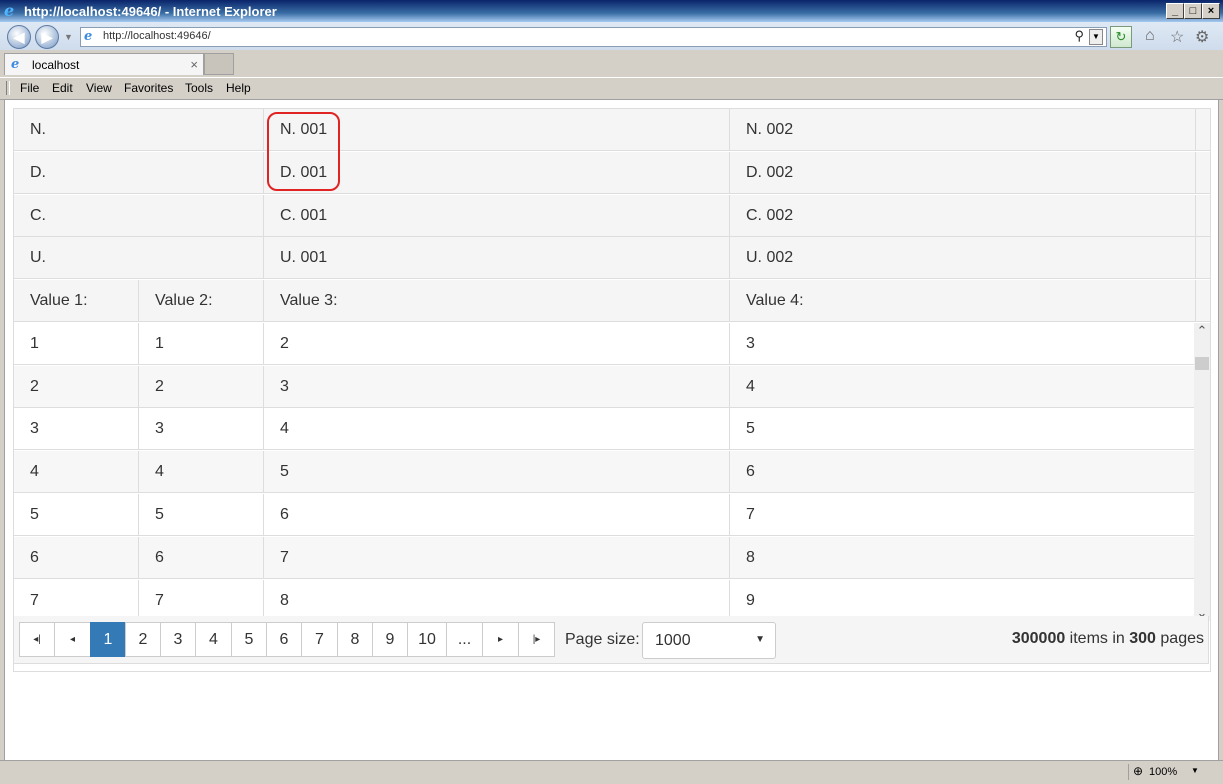  I want to click on column-header: Value 3:, so click(497, 301).